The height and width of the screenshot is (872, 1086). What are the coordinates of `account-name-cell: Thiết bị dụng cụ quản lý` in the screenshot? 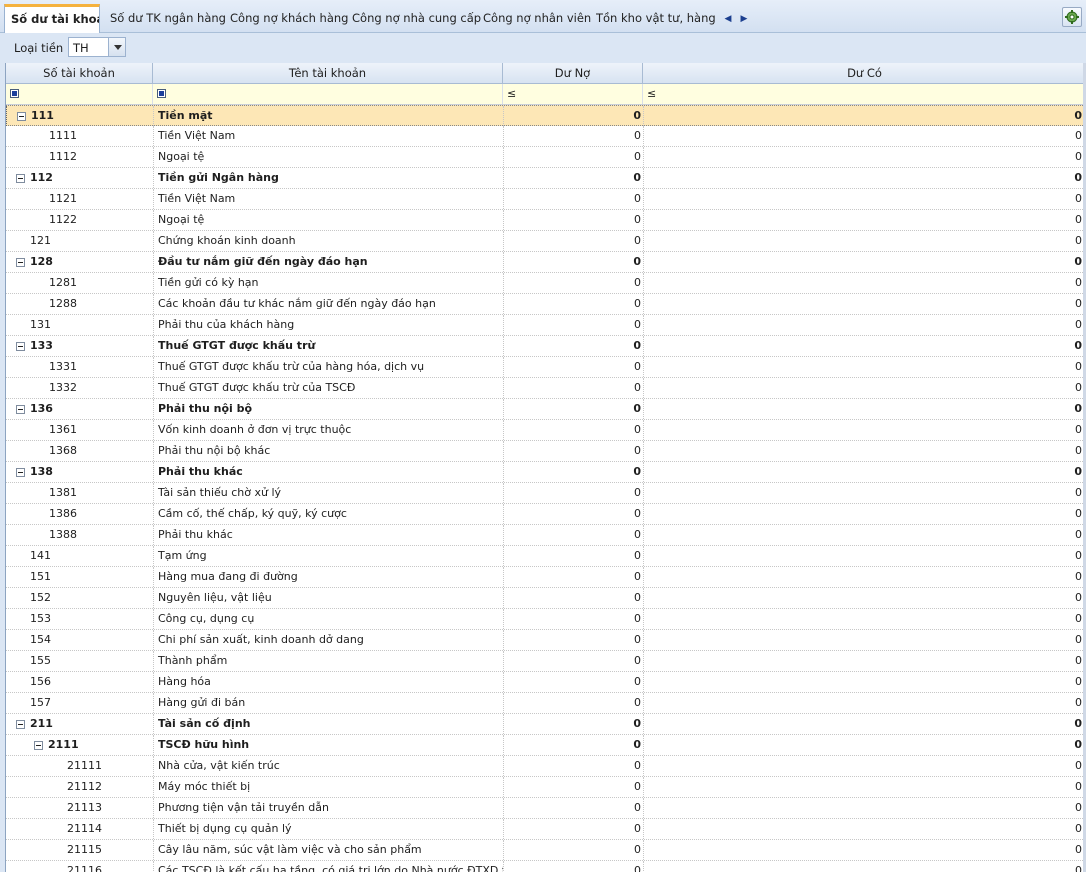 It's located at (328, 829).